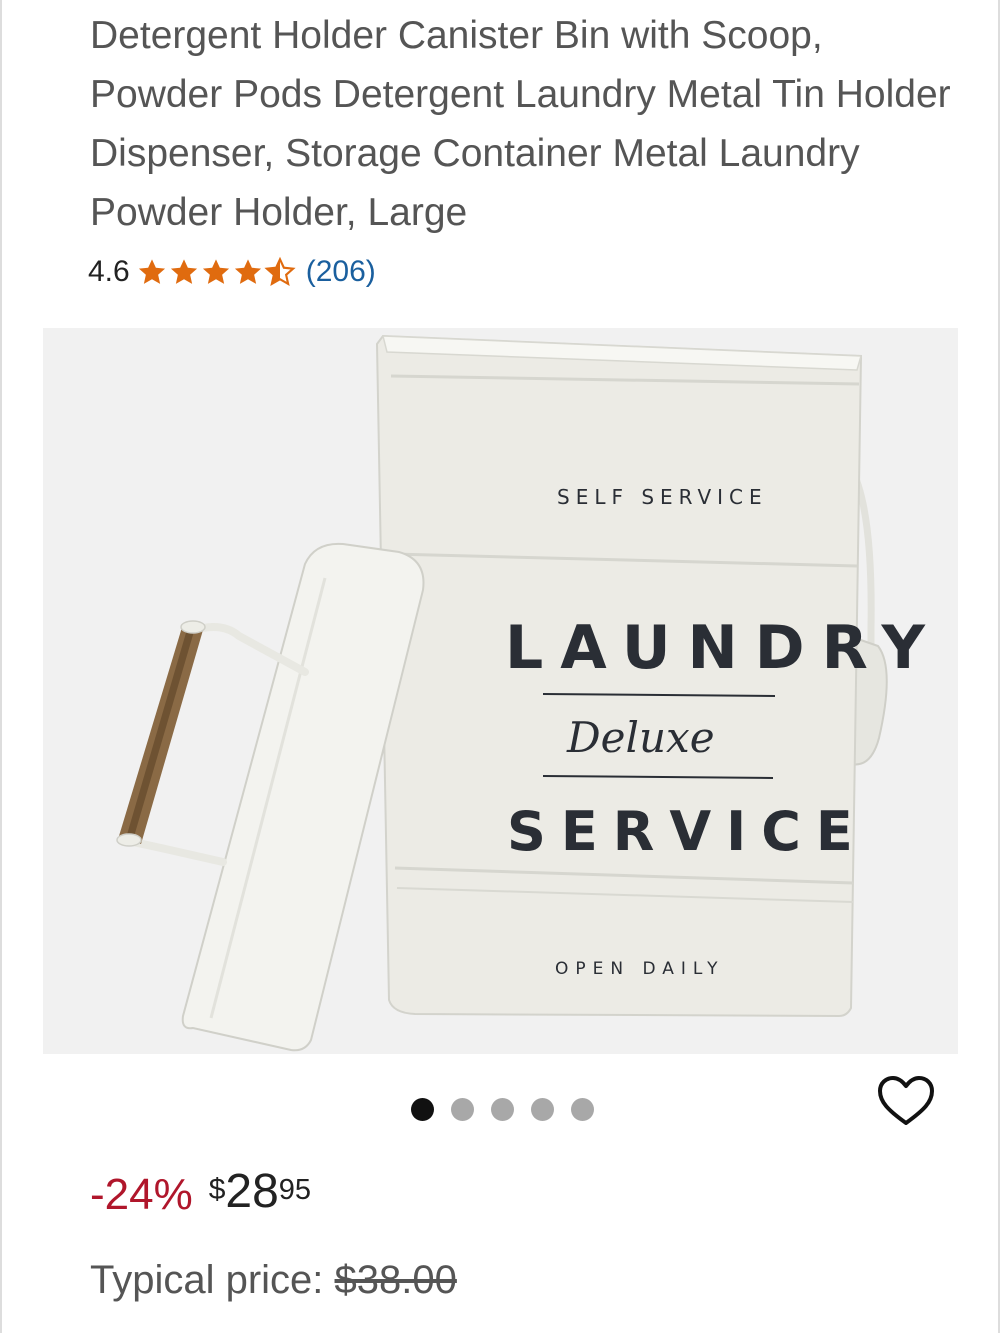 The width and height of the screenshot is (1000, 1333). I want to click on canister-text-top: SELF SERVICE, so click(662, 497).